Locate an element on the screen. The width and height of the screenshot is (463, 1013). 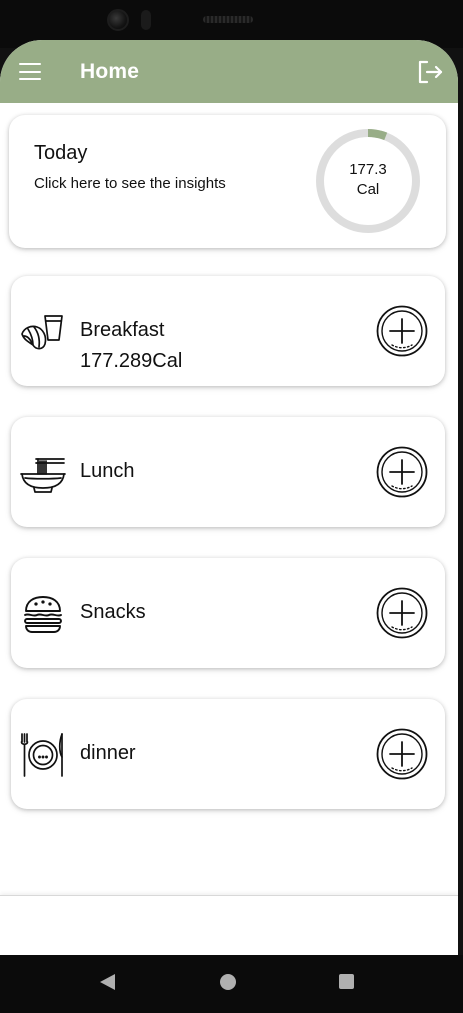
page-title: Home is located at coordinates (110, 71).